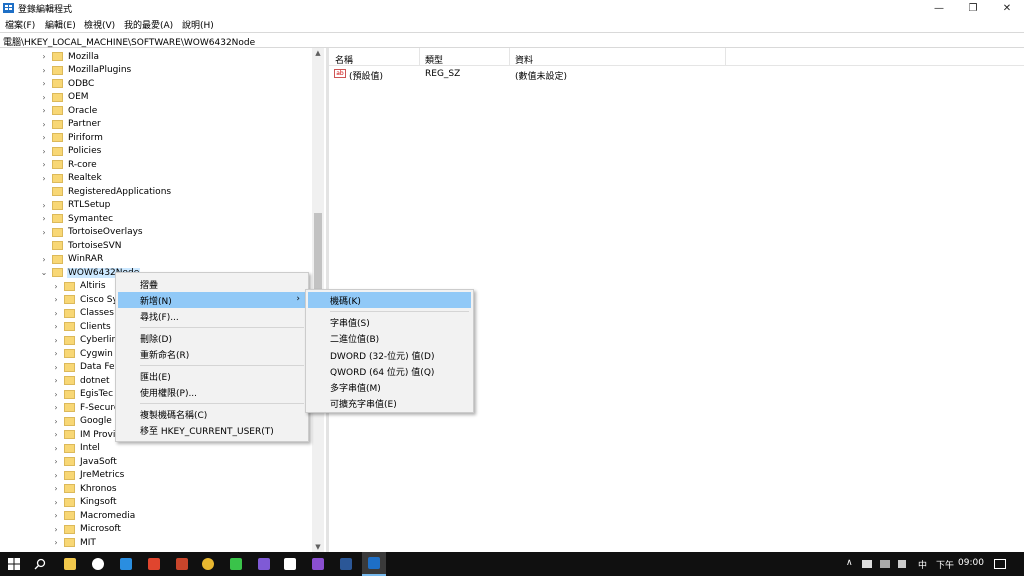 The width and height of the screenshot is (1024, 576). I want to click on tree-item: › Khronos, so click(84, 488).